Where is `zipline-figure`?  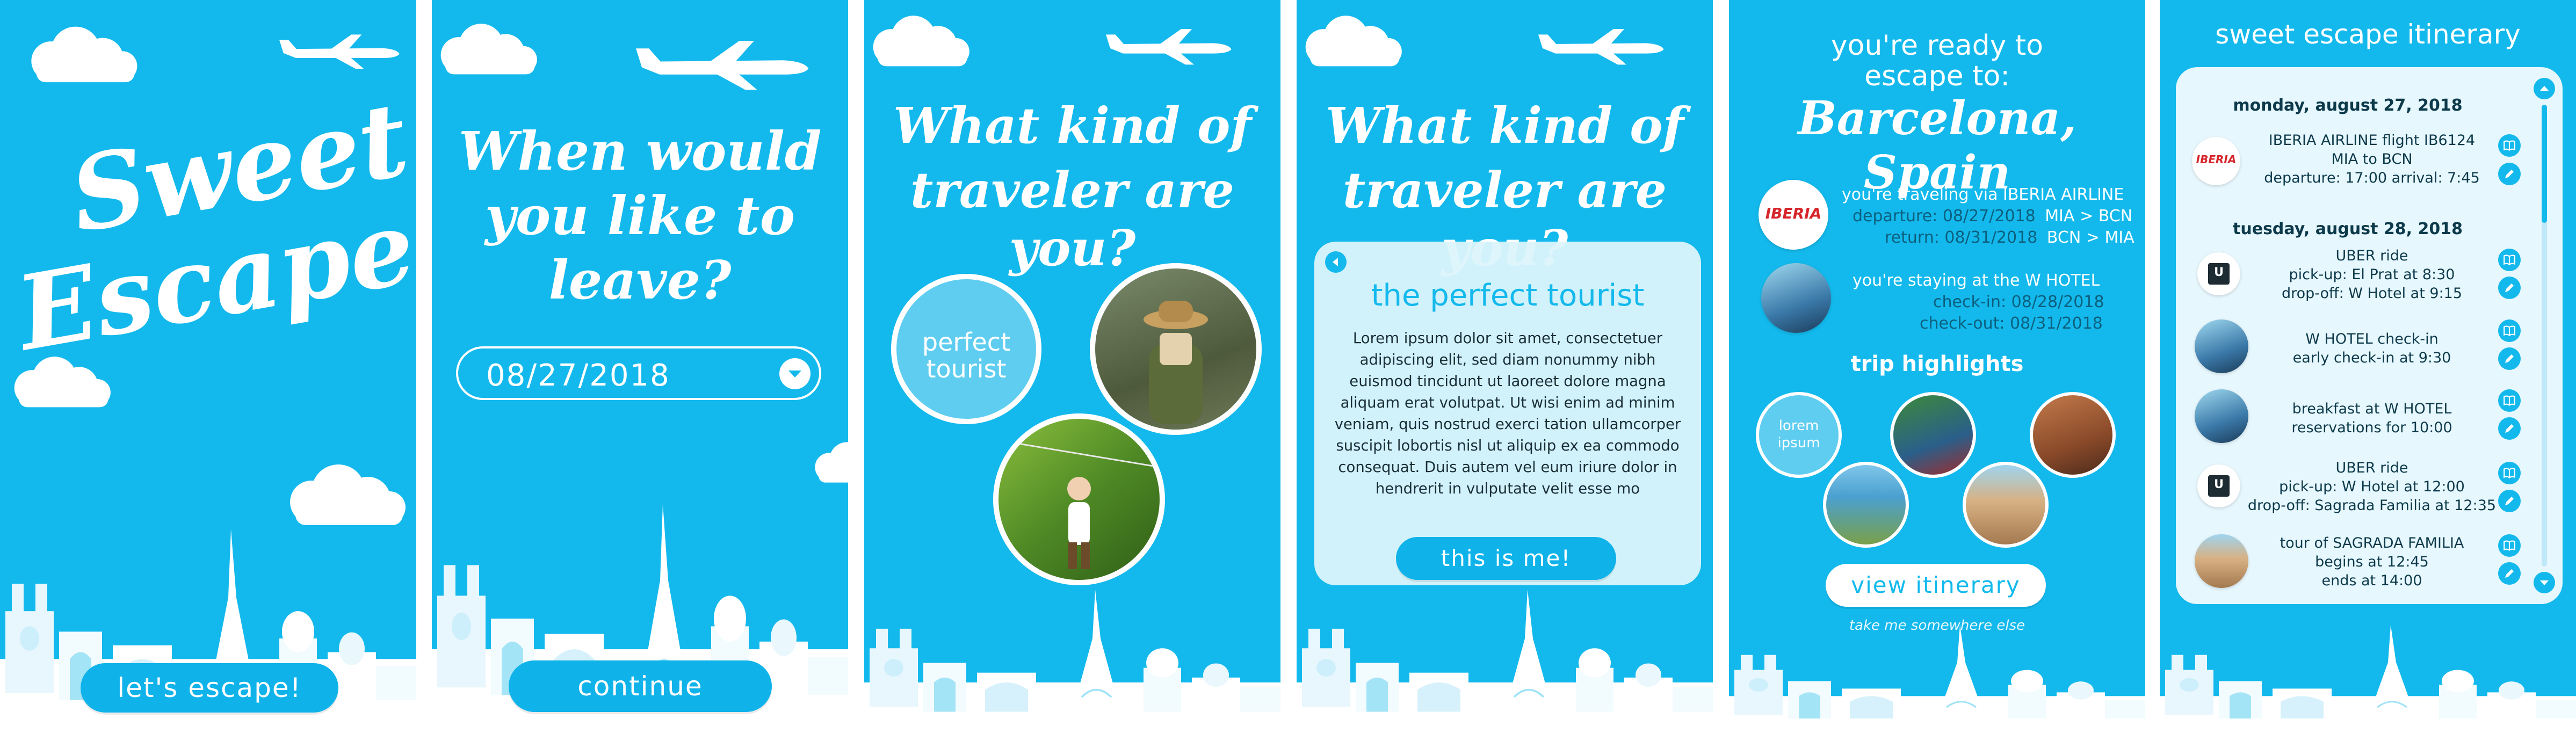 zipline-figure is located at coordinates (1079, 504).